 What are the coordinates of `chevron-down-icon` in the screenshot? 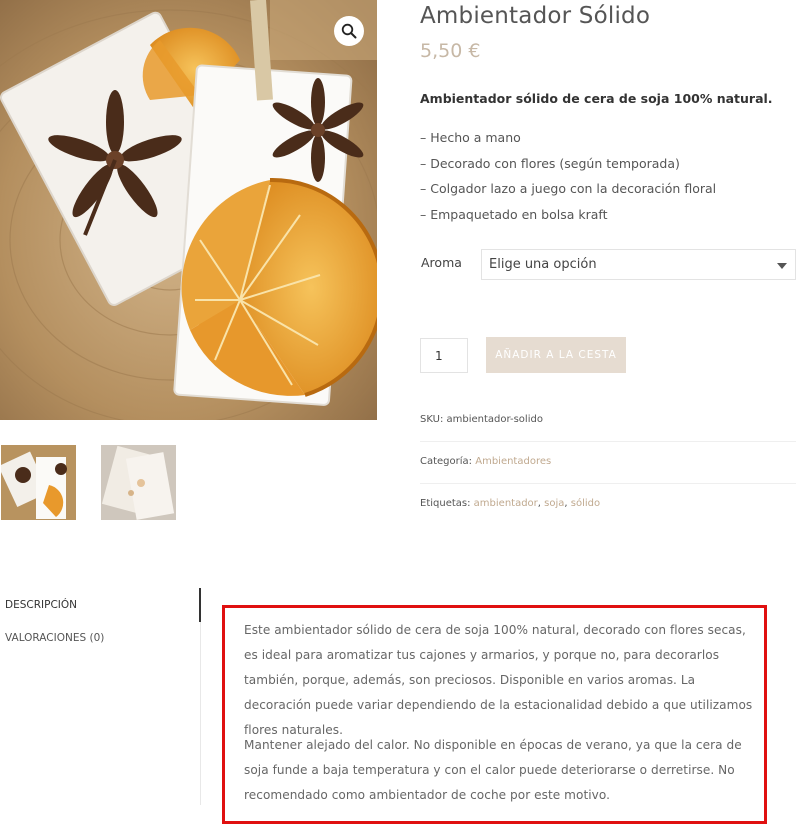 It's located at (782, 266).